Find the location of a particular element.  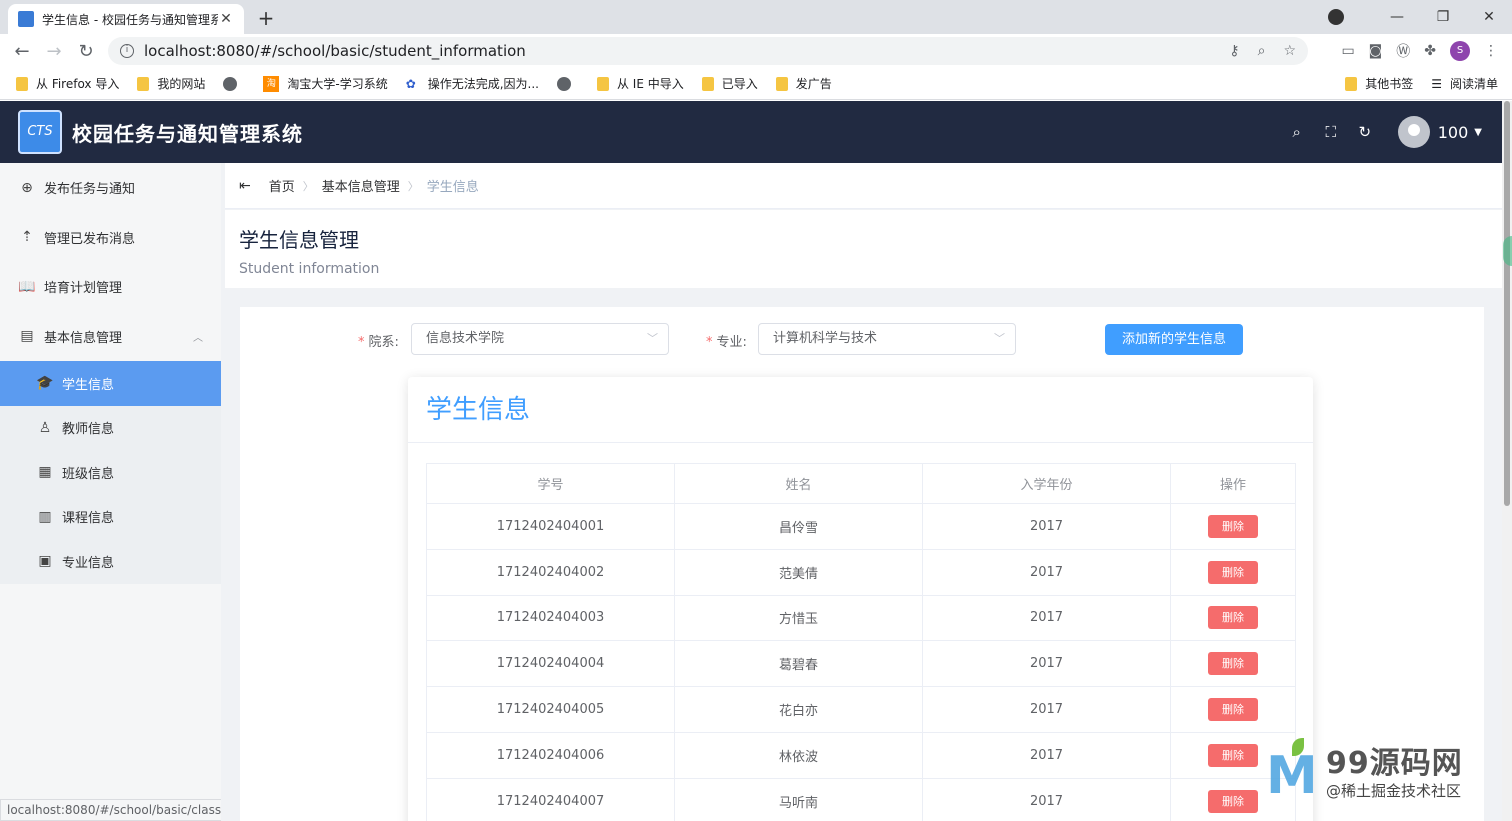

new-tab-button: + is located at coordinates (266, 18).